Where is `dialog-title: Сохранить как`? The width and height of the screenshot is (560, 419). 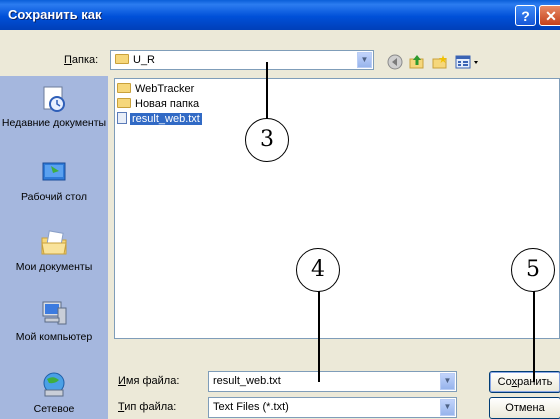
dialog-title: Сохранить как is located at coordinates (55, 14).